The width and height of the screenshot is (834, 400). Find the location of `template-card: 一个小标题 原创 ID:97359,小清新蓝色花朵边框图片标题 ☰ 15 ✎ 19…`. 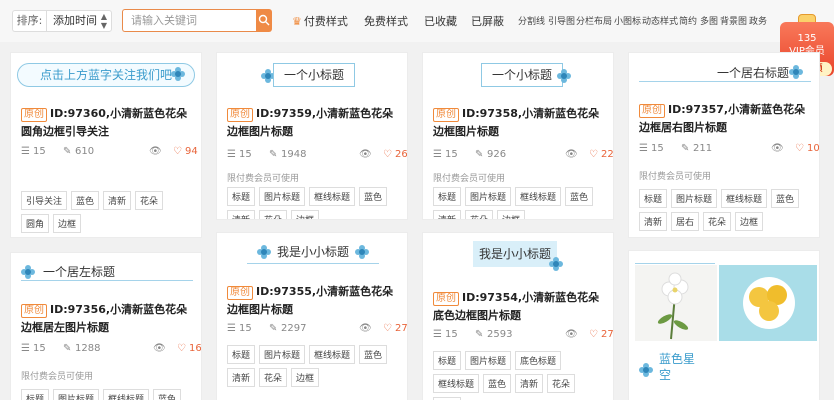

template-card: 一个小标题 原创 ID:97359,小清新蓝色花朵边框图片标题 ☰ 15 ✎ 19… is located at coordinates (312, 136).